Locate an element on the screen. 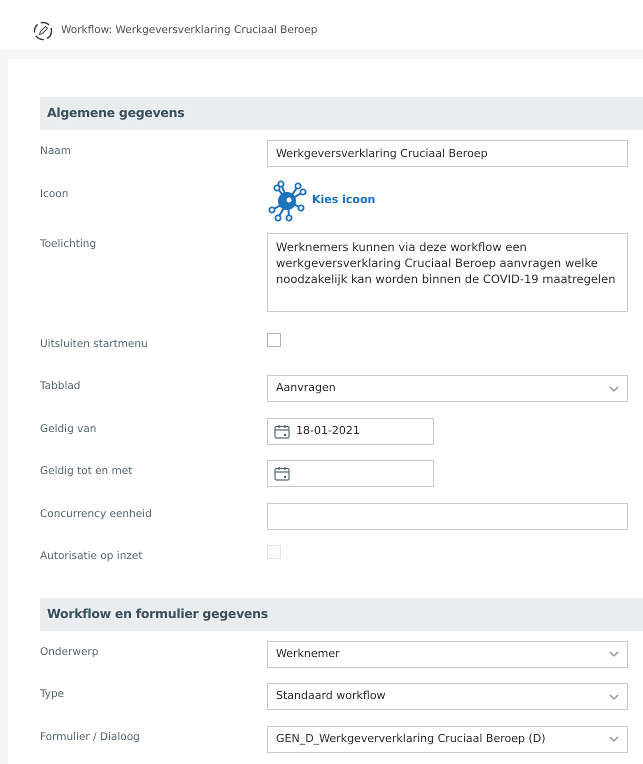 The height and width of the screenshot is (764, 643). field-label: Geldig van is located at coordinates (69, 429).